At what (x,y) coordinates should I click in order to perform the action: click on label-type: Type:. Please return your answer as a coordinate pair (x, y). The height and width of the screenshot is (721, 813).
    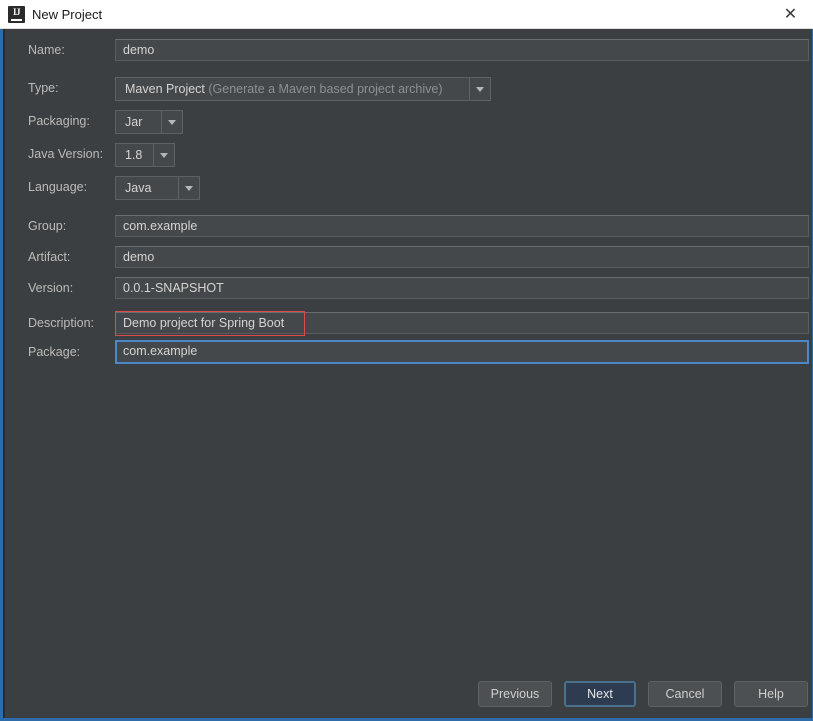
    Looking at the image, I should click on (43, 88).